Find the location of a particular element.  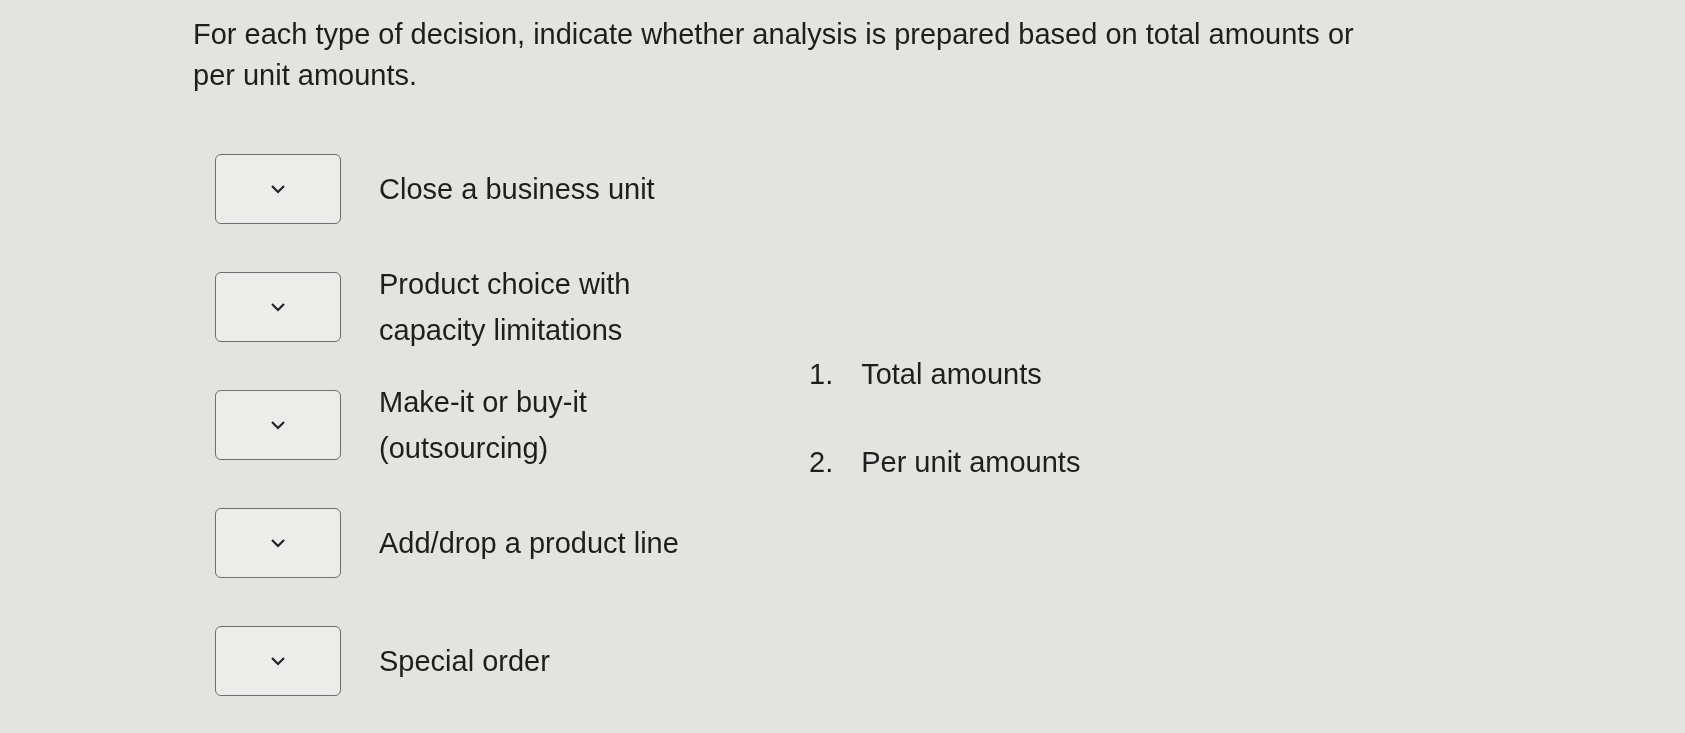

decision-label: Product choice with capacity limitations is located at coordinates (505, 307).